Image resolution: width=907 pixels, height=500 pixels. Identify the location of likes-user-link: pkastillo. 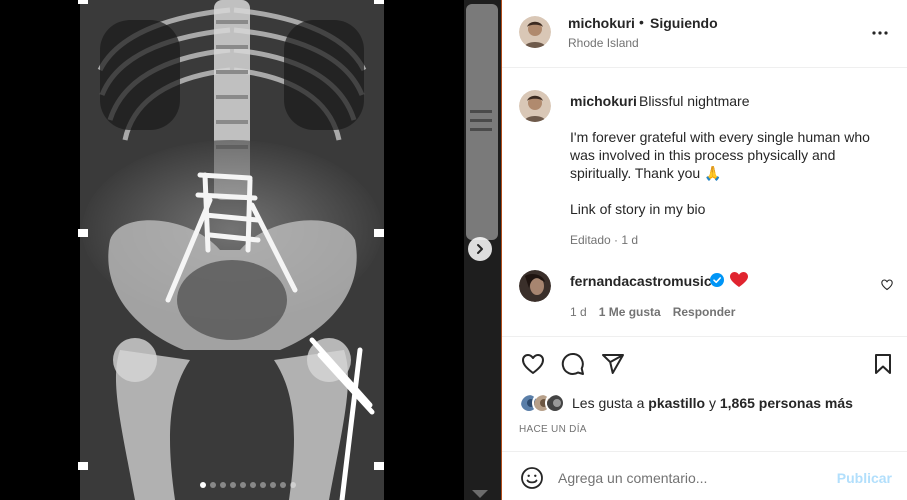
(676, 403).